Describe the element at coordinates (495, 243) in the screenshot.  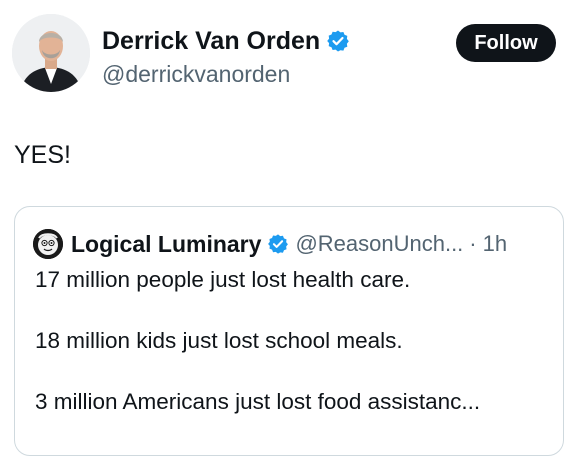
I see `quoted-tweet-time: 1h` at that location.